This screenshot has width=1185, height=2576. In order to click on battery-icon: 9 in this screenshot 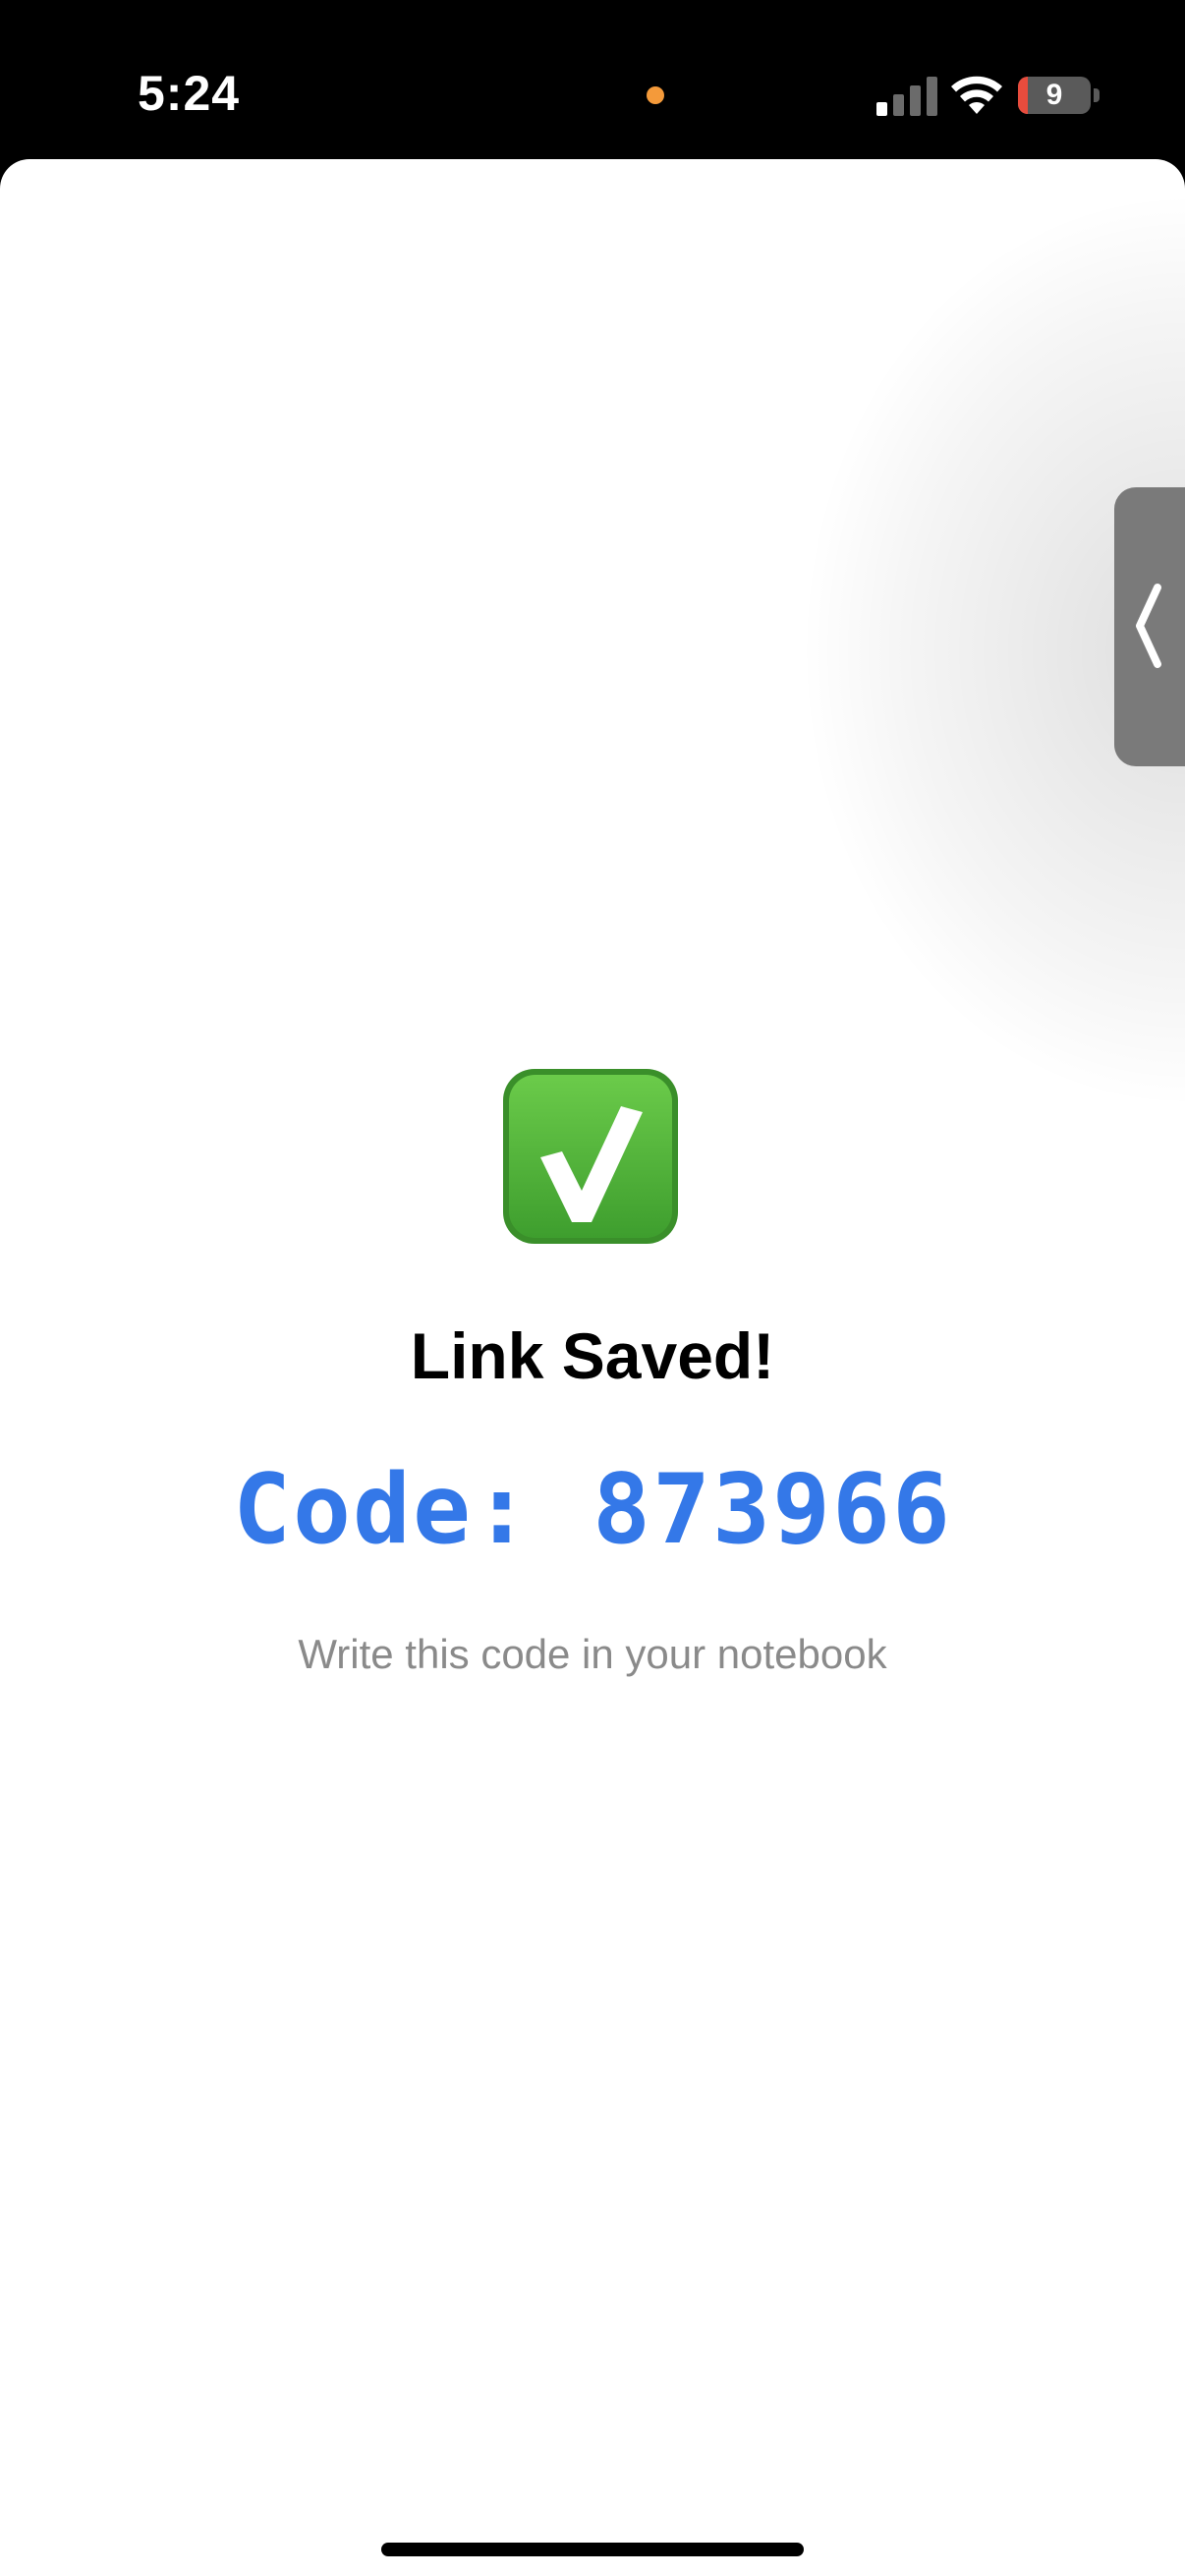, I will do `click(1059, 95)`.